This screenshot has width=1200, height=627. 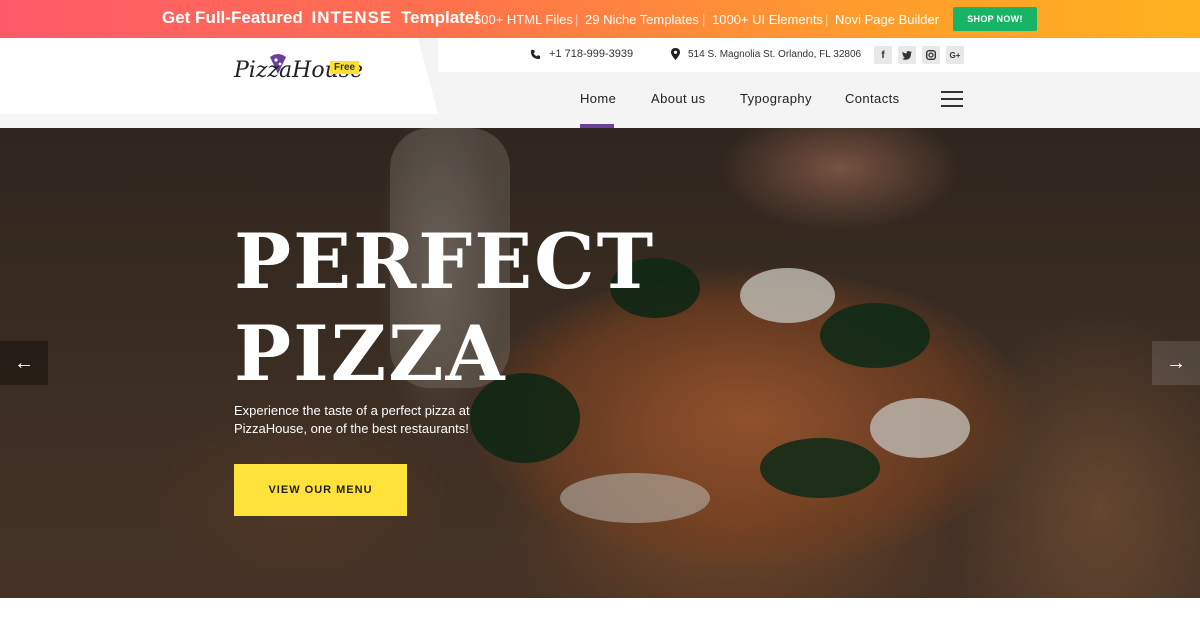 I want to click on promo-headline-suffix: Template!, so click(x=440, y=17).